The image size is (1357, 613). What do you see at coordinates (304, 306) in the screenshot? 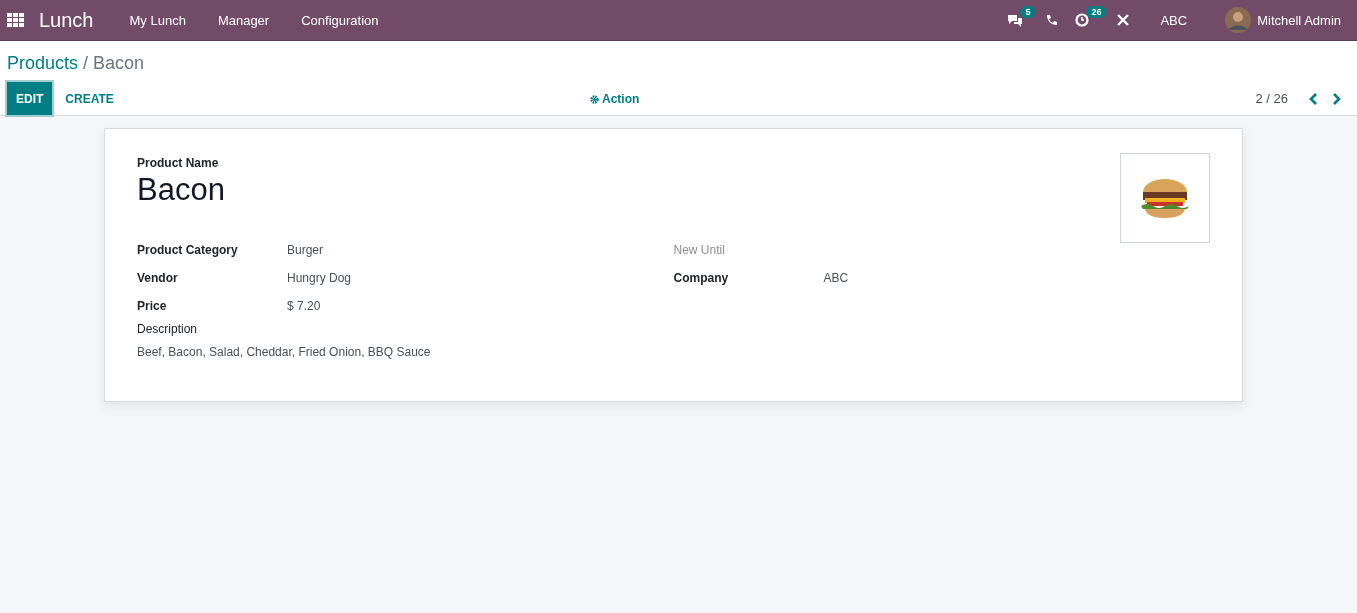
I see `field-value: $ 7.20` at bounding box center [304, 306].